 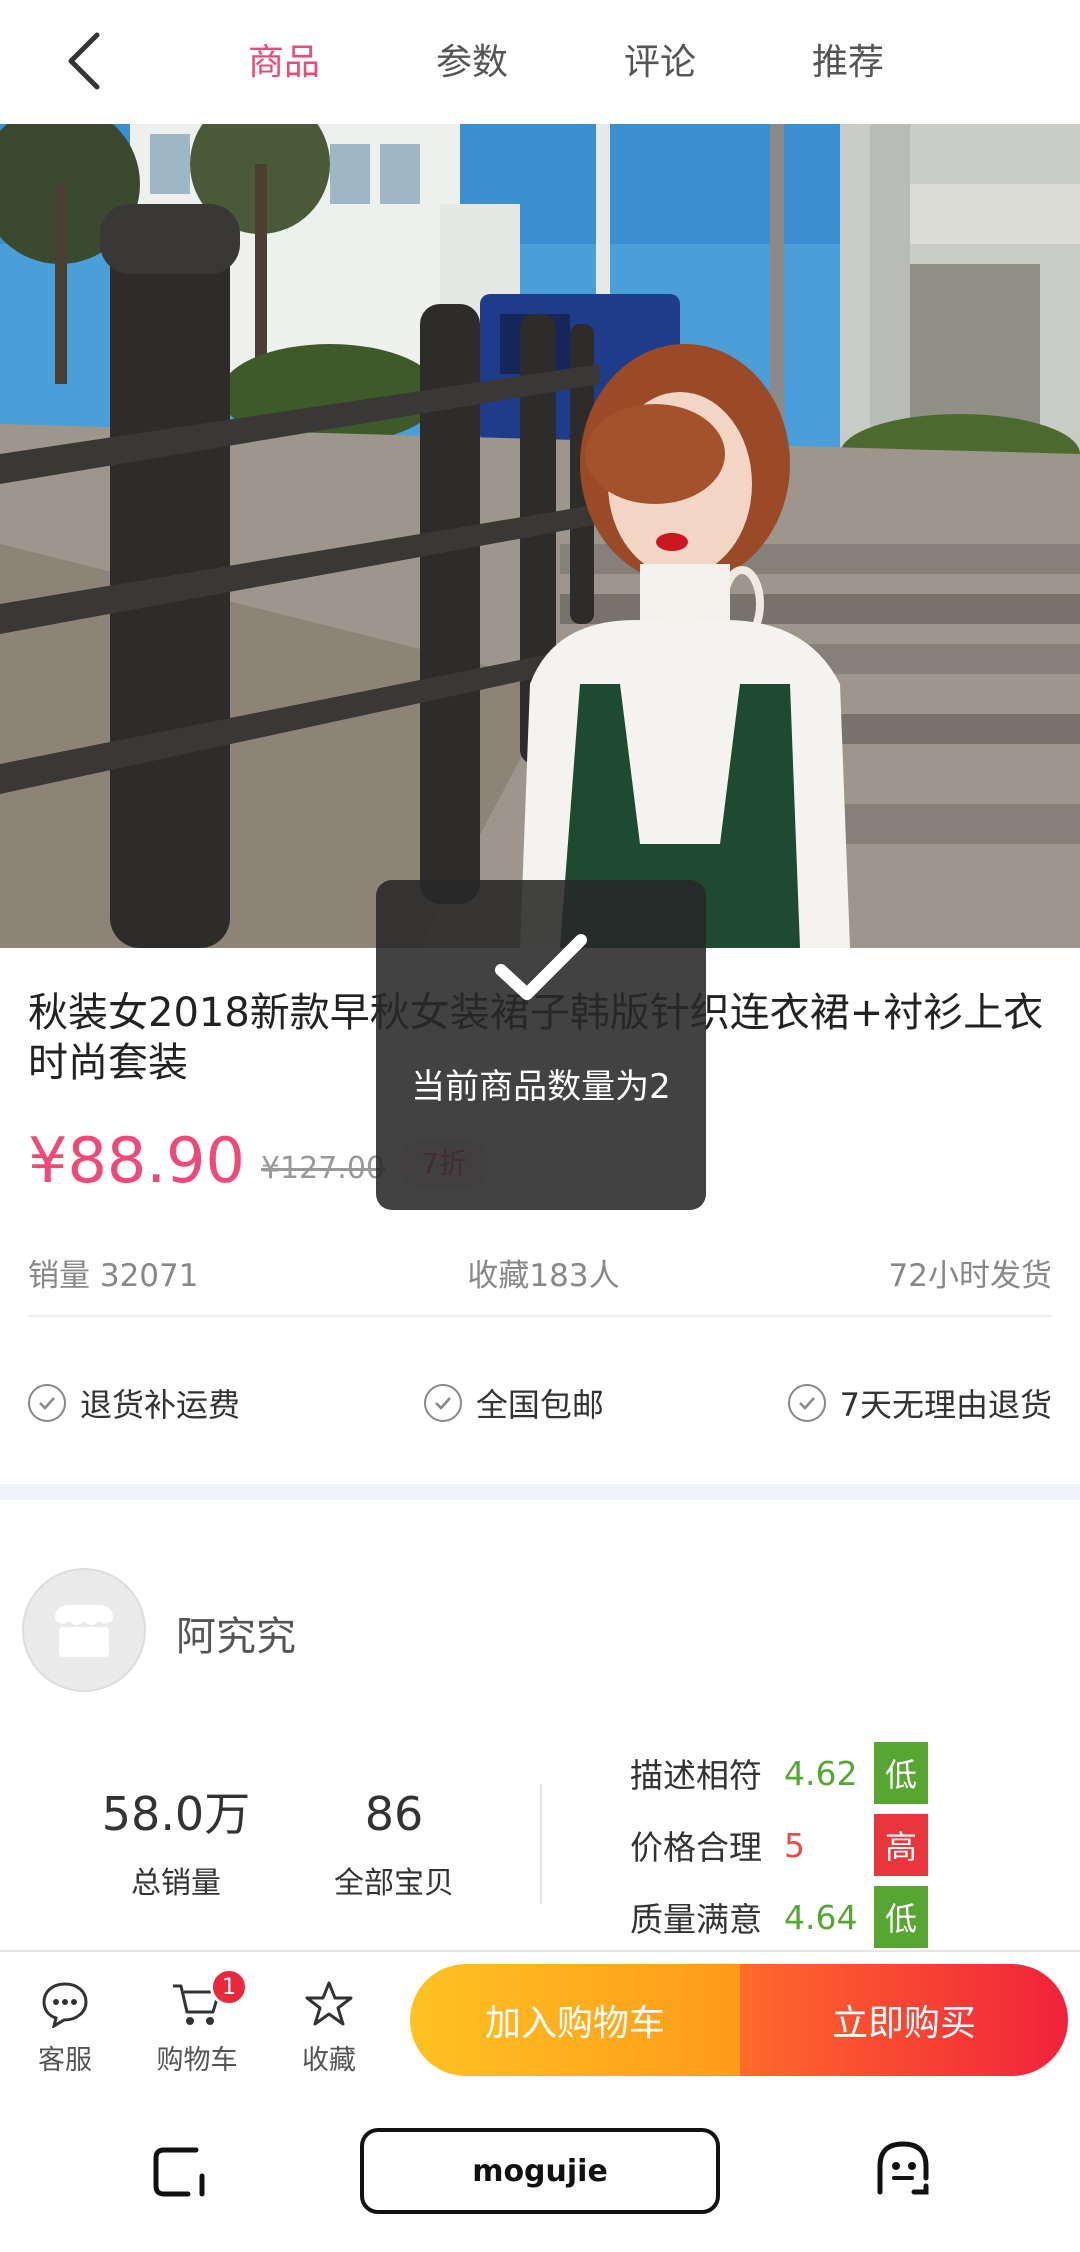 What do you see at coordinates (197, 2060) in the screenshot?
I see `cart-label: 购物车` at bounding box center [197, 2060].